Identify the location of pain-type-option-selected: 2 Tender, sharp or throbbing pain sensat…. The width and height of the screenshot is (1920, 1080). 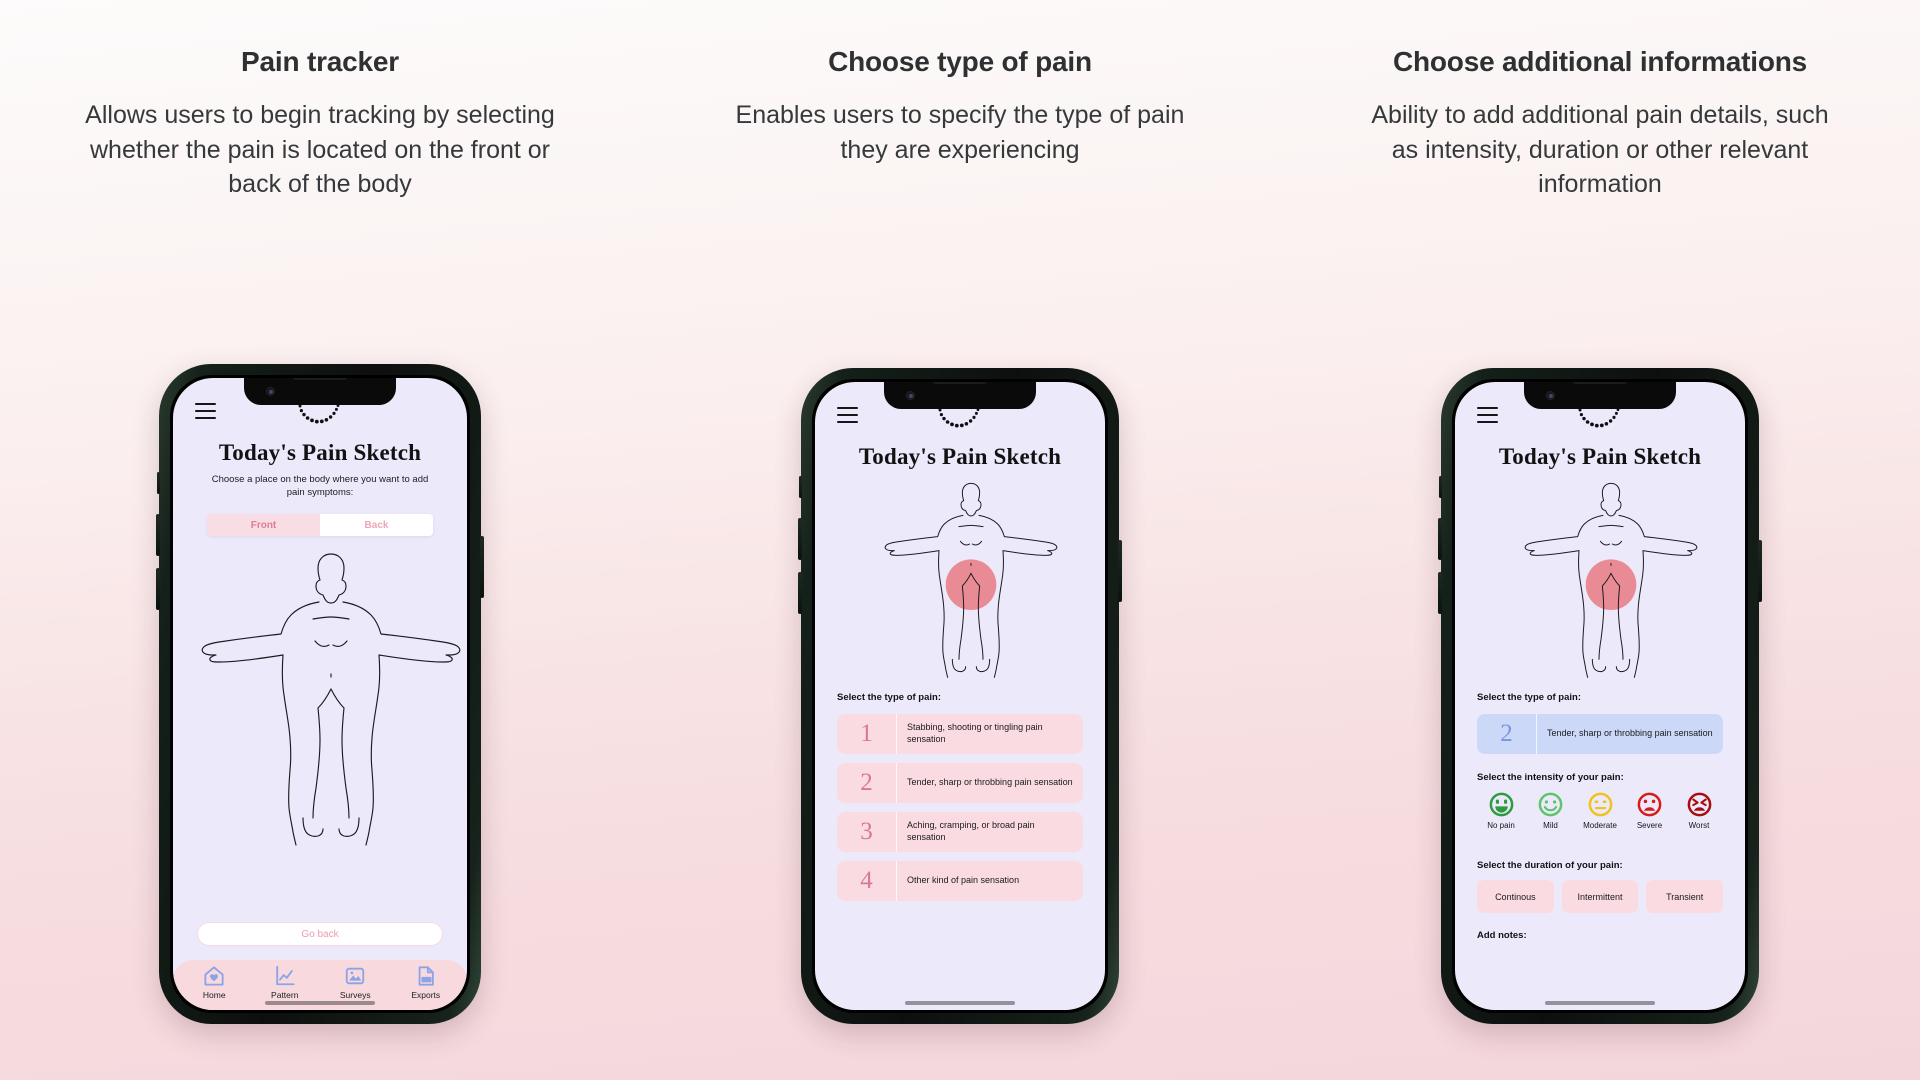
(1600, 734).